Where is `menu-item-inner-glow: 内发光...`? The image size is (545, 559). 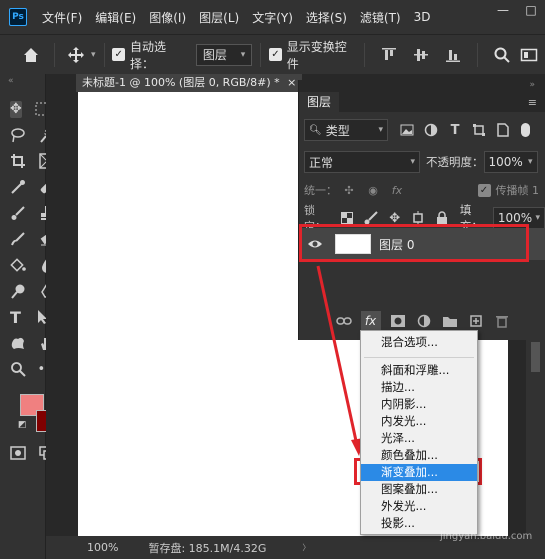 menu-item-inner-glow: 内发光... is located at coordinates (419, 421).